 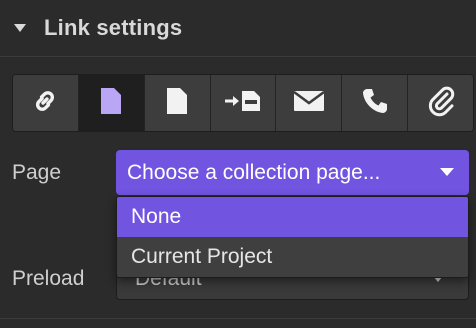 I want to click on link-type-collection-page-button, so click(x=177, y=103).